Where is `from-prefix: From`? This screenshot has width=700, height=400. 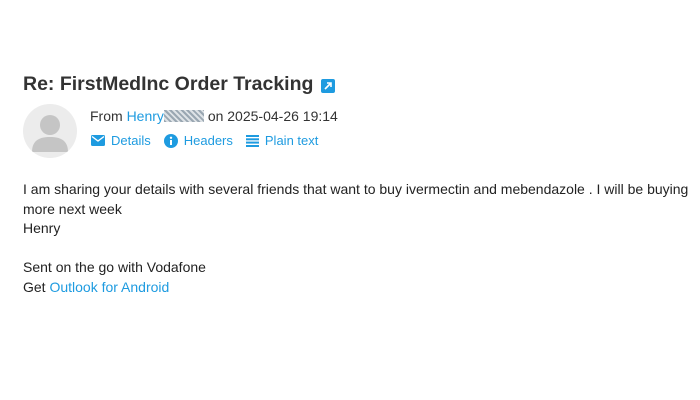 from-prefix: From is located at coordinates (106, 116).